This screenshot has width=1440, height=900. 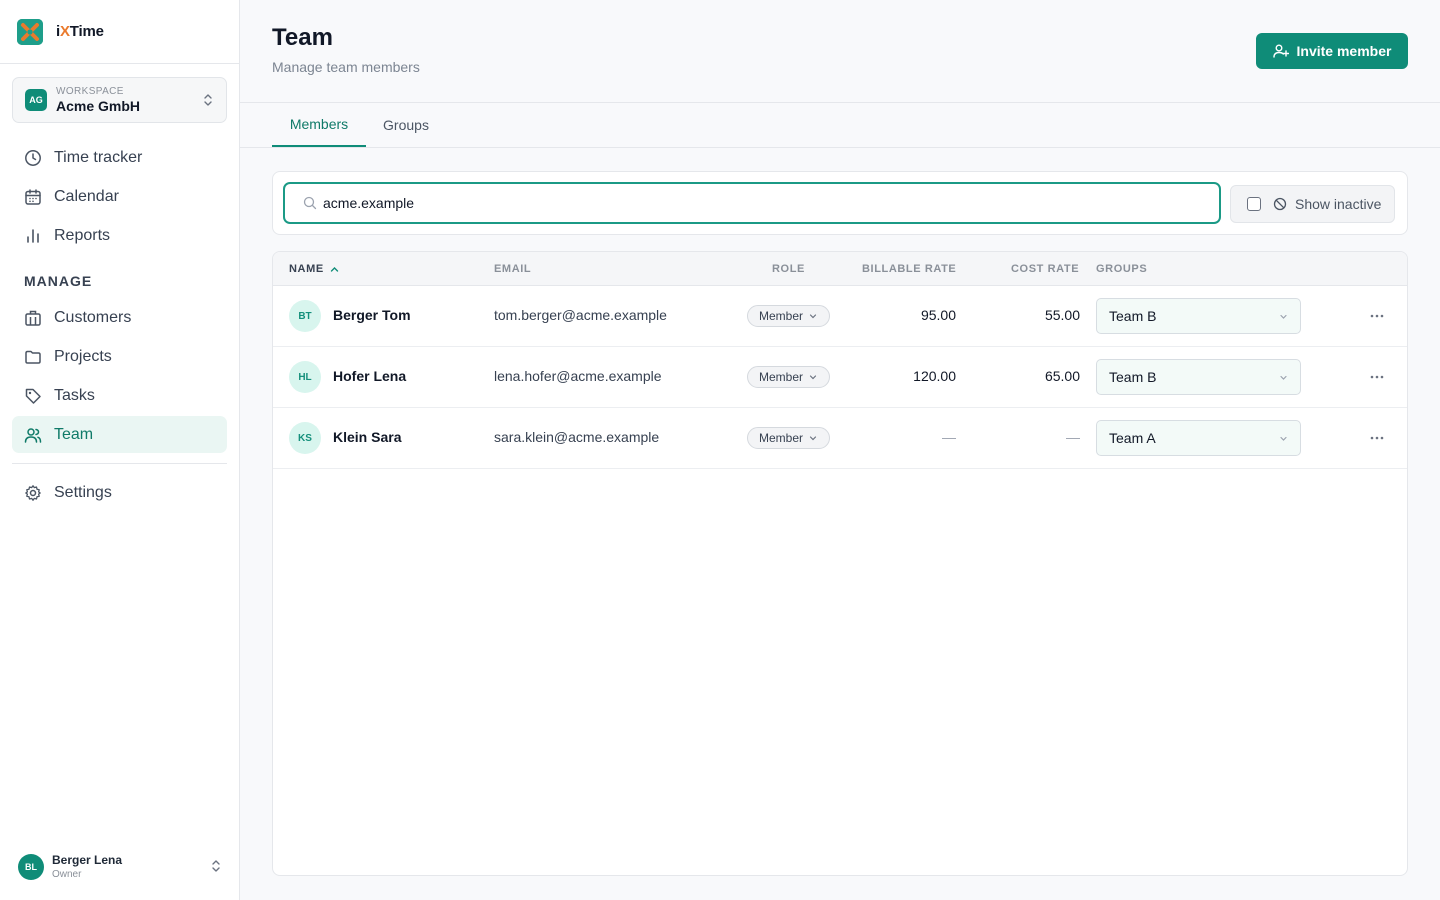 I want to click on member-email: tom.berger@acme.example, so click(x=580, y=315).